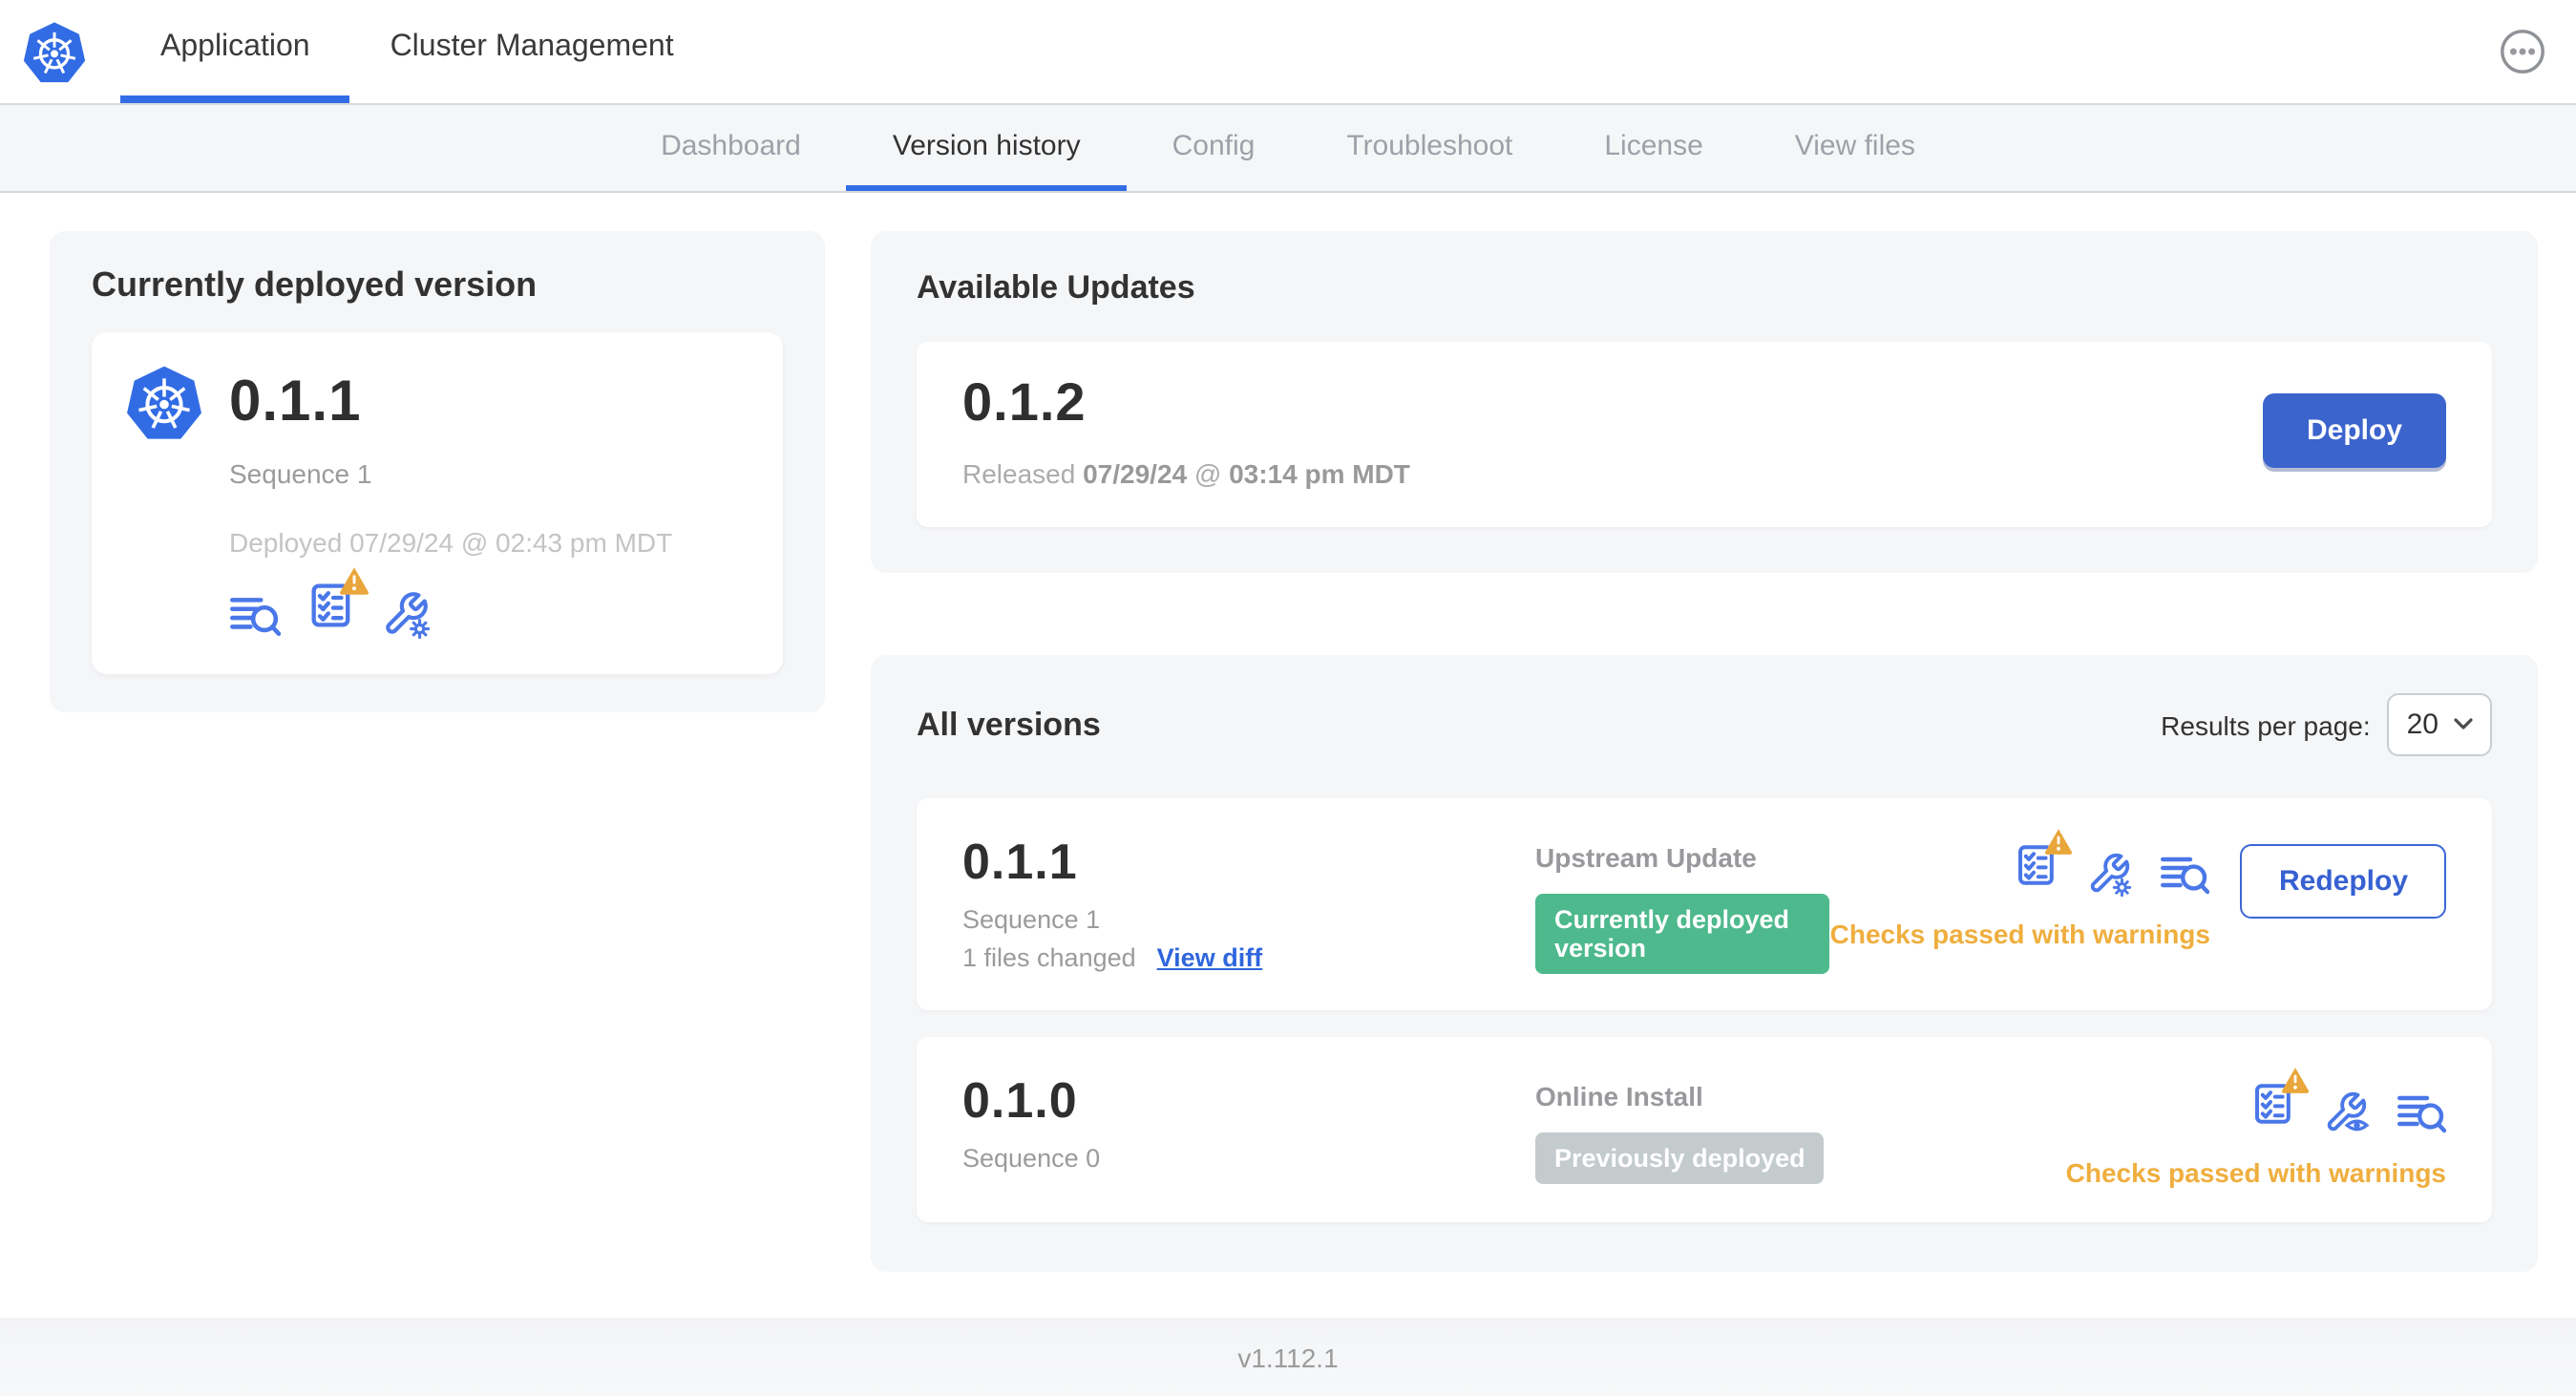  What do you see at coordinates (235, 51) in the screenshot?
I see `top-tab-application: Application` at bounding box center [235, 51].